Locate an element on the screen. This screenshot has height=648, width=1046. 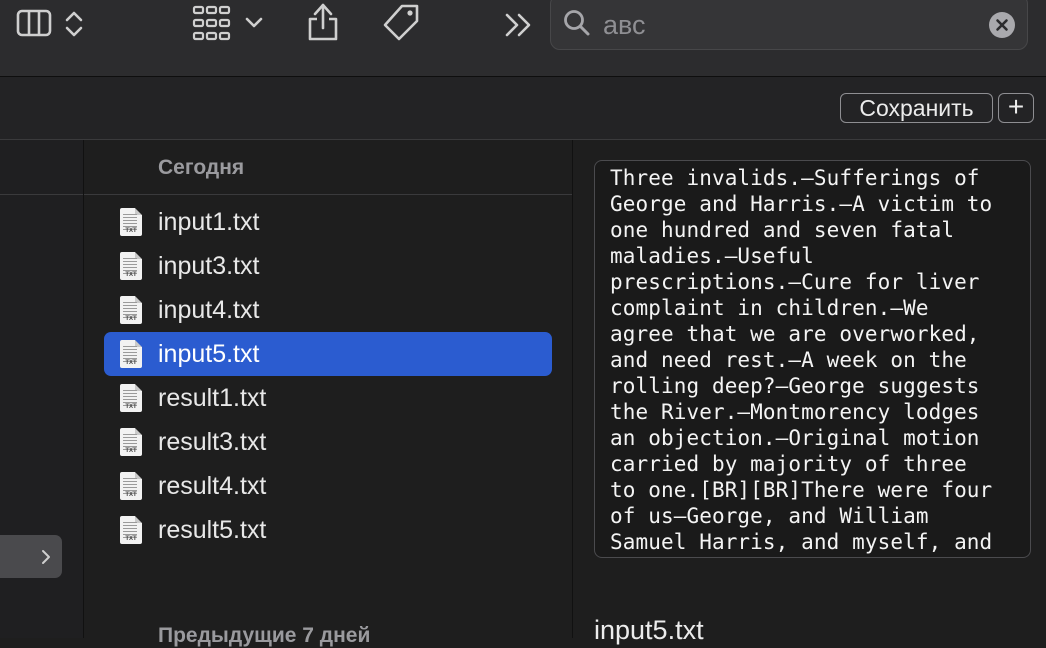
preview-line: an objection.—Original motion is located at coordinates (795, 438).